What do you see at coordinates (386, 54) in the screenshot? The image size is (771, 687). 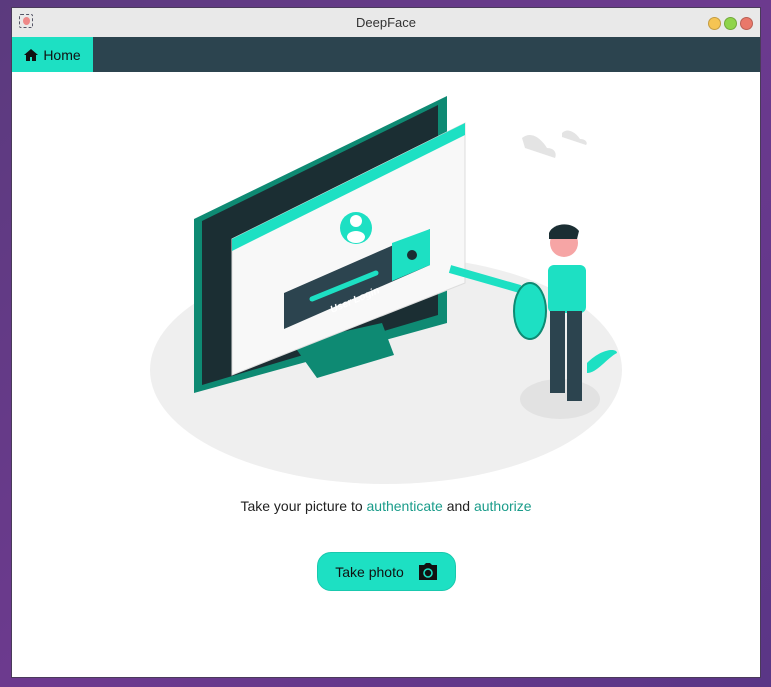 I see `nav-bar: Home` at bounding box center [386, 54].